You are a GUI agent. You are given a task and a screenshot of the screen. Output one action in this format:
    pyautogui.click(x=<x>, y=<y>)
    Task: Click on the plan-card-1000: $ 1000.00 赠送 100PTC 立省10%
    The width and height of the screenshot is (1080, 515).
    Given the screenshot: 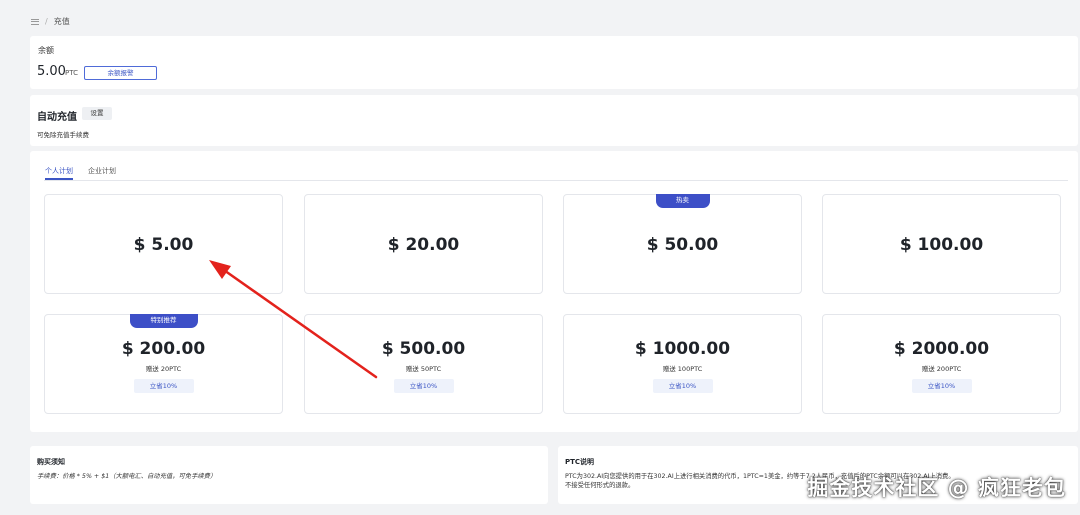 What is the action you would take?
    pyautogui.click(x=682, y=364)
    